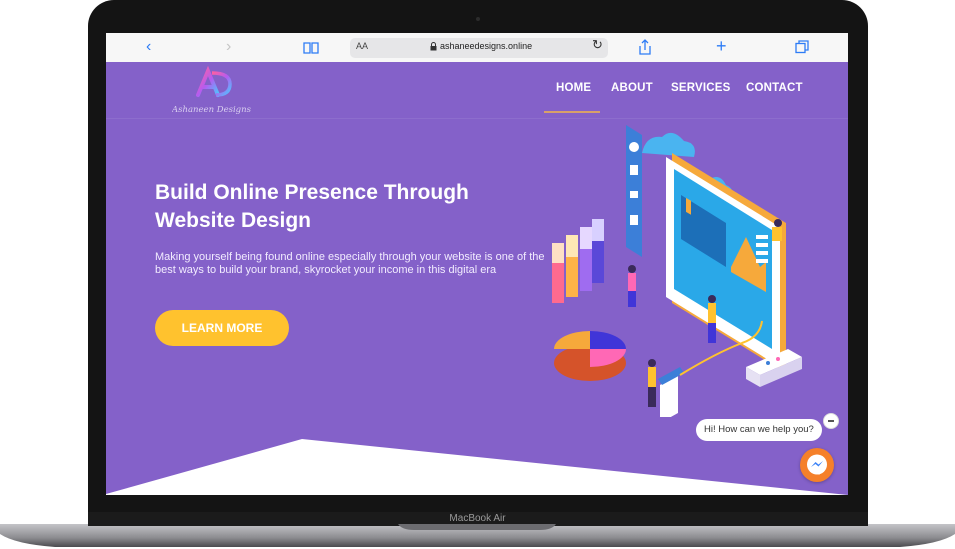  I want to click on share-icon, so click(645, 47).